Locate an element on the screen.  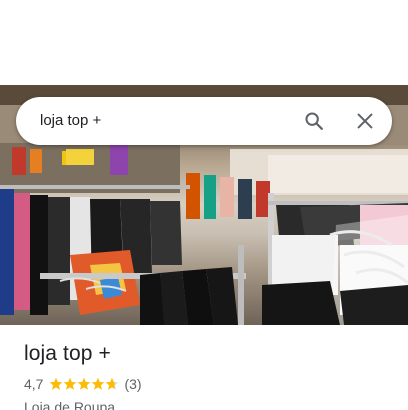
search-bar is located at coordinates (204, 121).